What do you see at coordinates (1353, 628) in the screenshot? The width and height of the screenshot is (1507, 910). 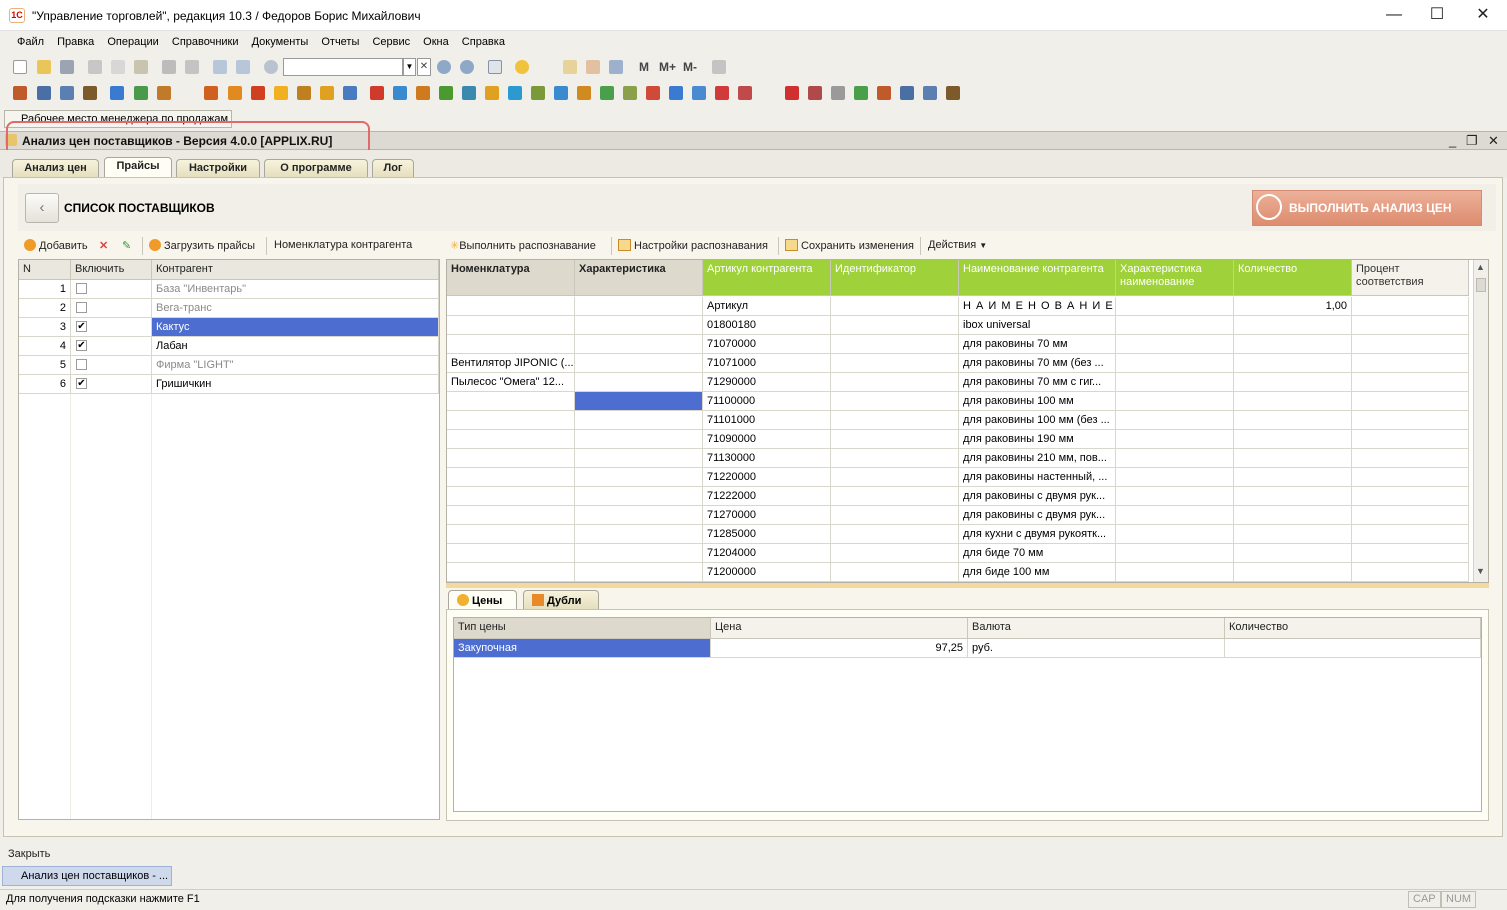 I see `column-header: Количество` at bounding box center [1353, 628].